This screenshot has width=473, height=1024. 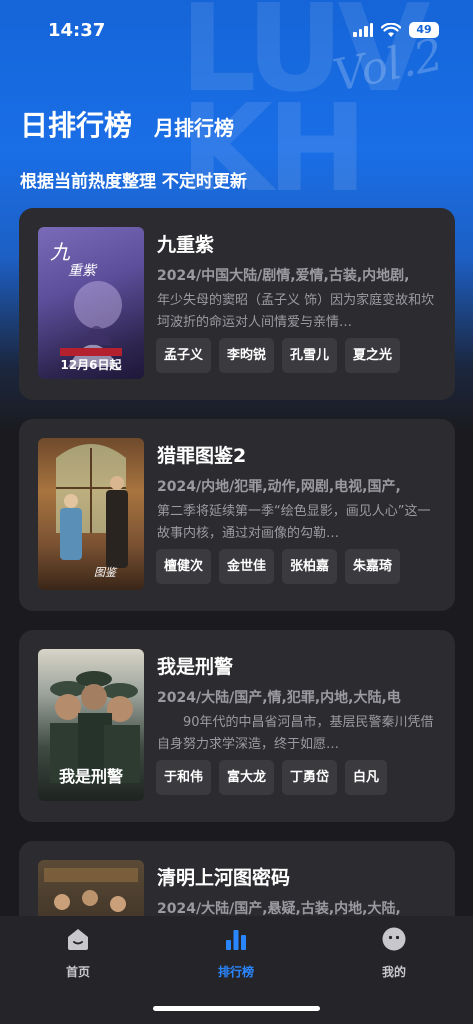 What do you see at coordinates (77, 972) in the screenshot?
I see `nav-home-label: 首页` at bounding box center [77, 972].